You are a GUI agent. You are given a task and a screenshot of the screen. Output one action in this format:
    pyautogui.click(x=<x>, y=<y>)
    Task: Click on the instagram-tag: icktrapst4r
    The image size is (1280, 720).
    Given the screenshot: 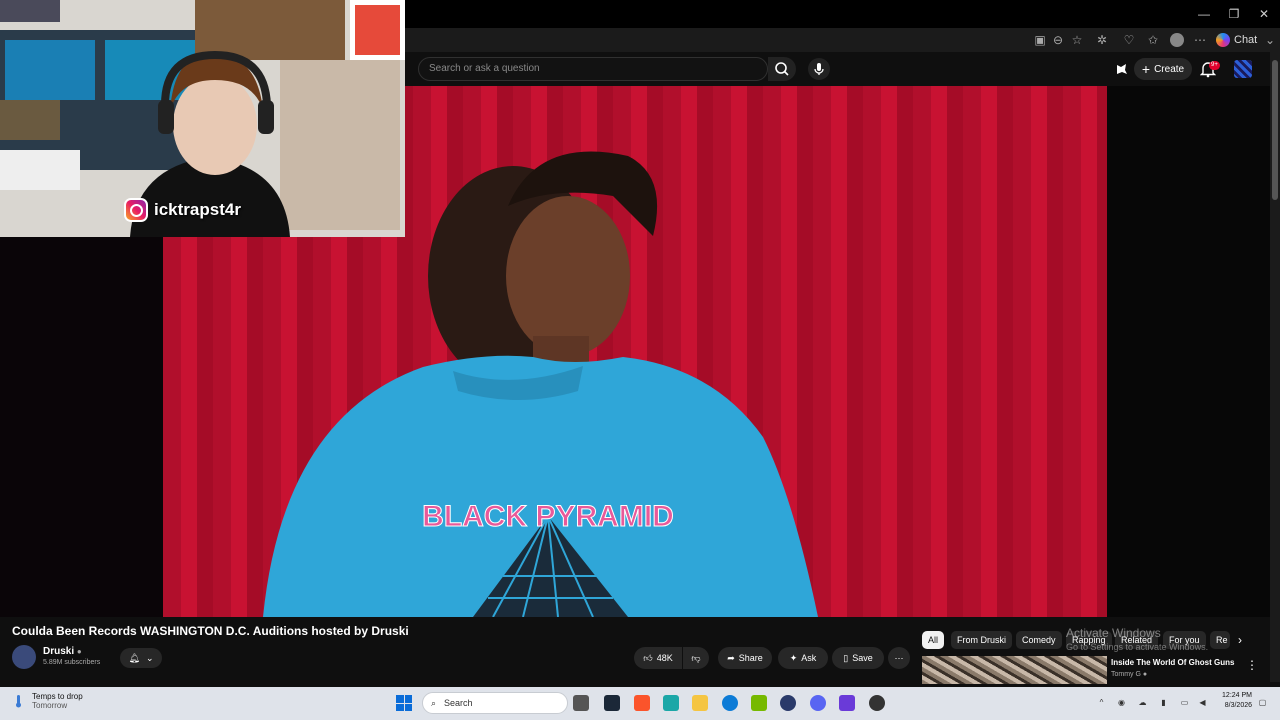 What is the action you would take?
    pyautogui.click(x=182, y=210)
    